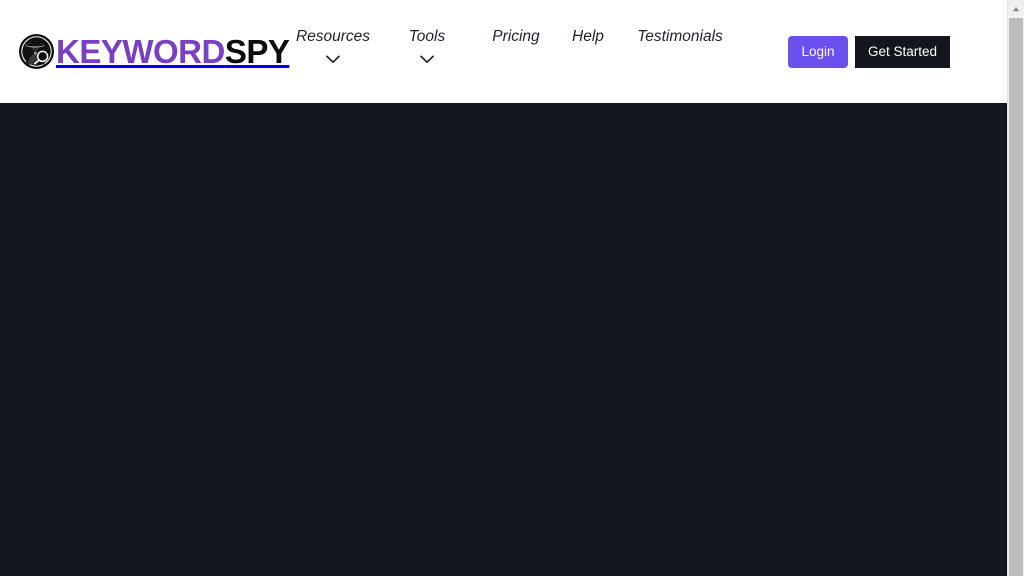  What do you see at coordinates (140, 51) in the screenshot?
I see `logo-text-keyword: KEYWORD` at bounding box center [140, 51].